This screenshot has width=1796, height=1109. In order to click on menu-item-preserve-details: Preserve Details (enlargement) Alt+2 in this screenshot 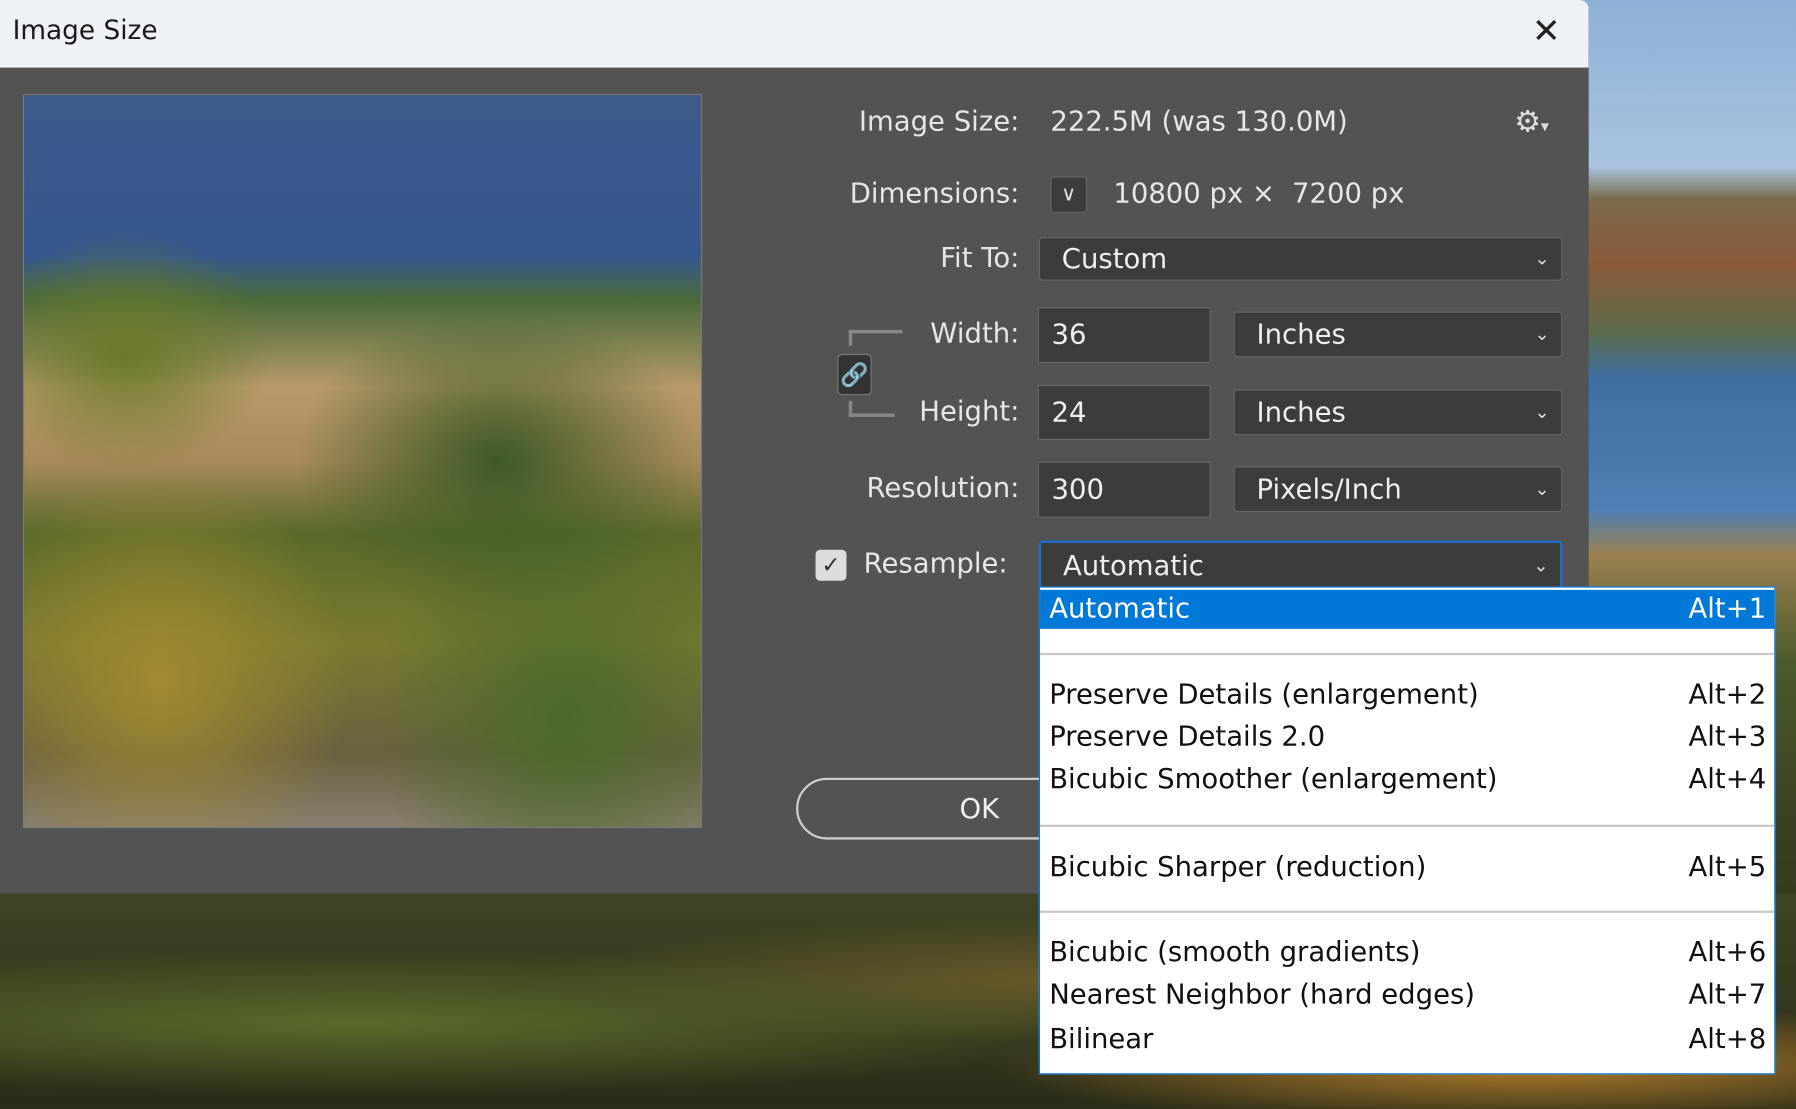, I will do `click(1407, 695)`.